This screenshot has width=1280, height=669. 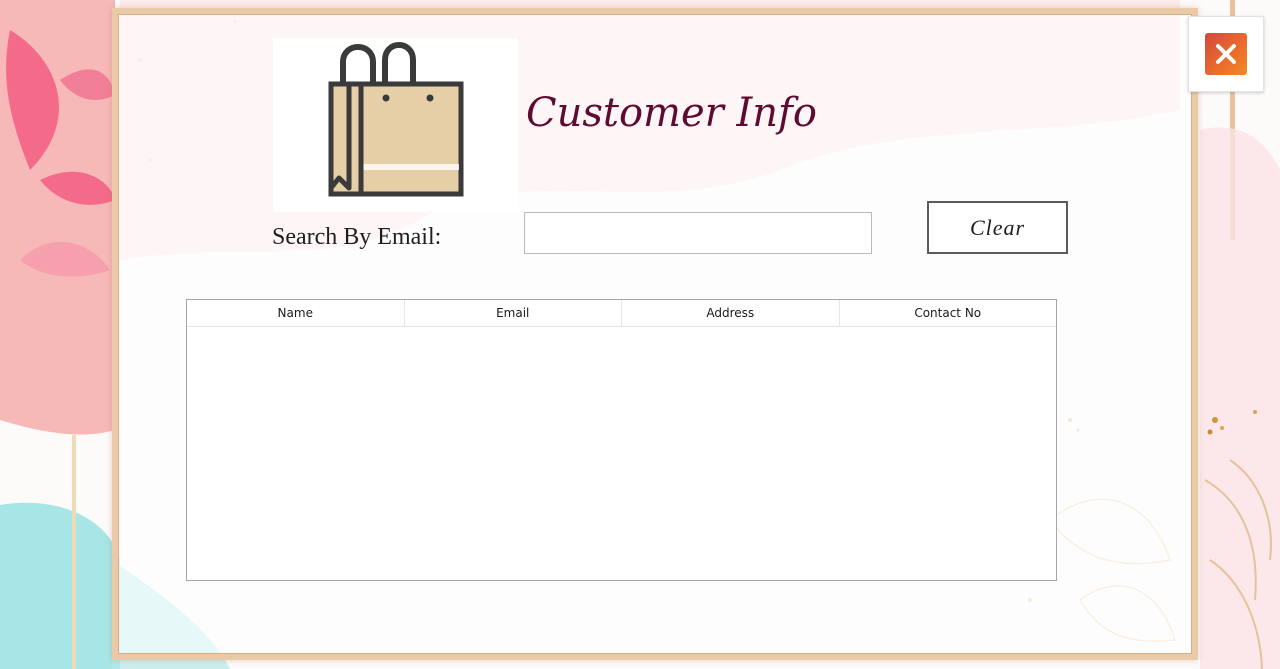 What do you see at coordinates (513, 313) in the screenshot?
I see `column-header-email: Email` at bounding box center [513, 313].